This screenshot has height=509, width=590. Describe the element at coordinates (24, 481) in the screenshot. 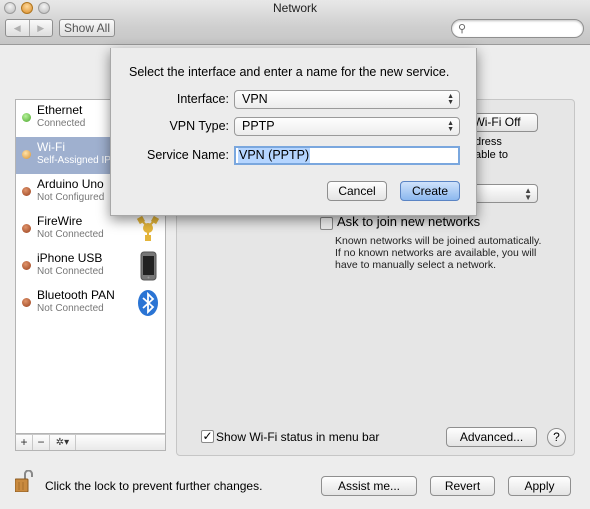

I see `lock-icon` at that location.